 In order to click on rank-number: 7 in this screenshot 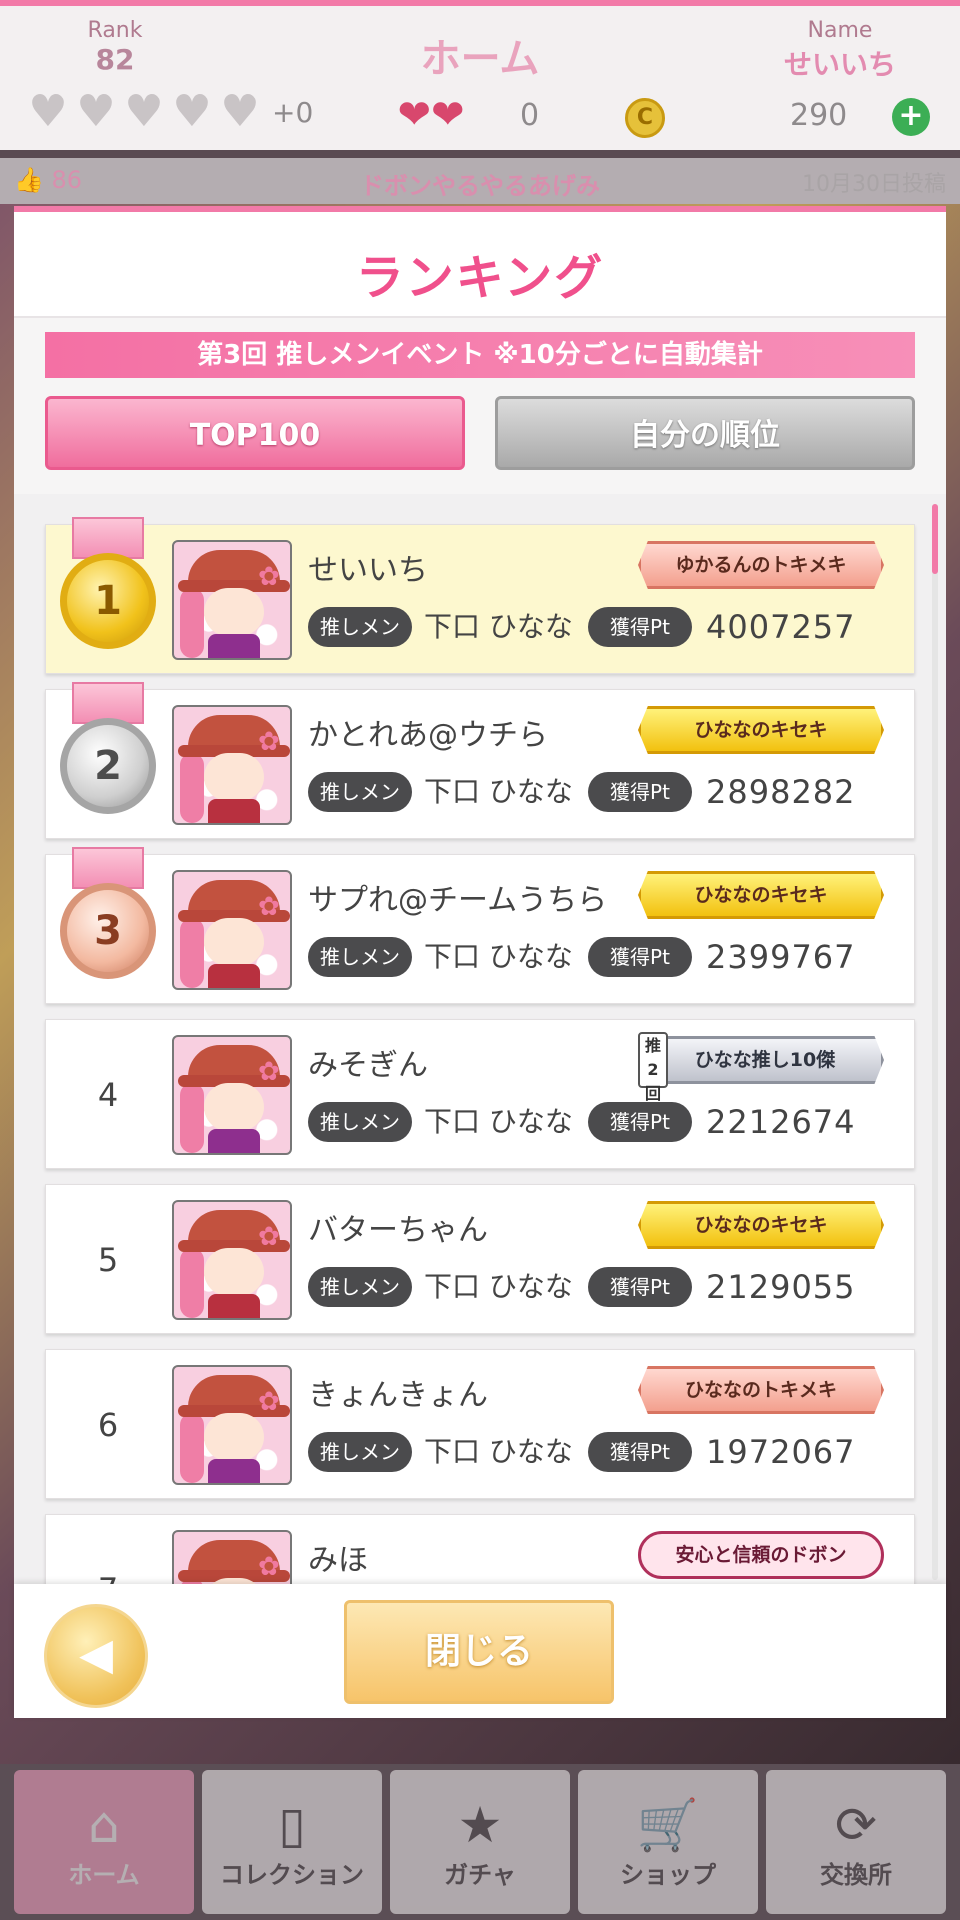, I will do `click(108, 1549)`.